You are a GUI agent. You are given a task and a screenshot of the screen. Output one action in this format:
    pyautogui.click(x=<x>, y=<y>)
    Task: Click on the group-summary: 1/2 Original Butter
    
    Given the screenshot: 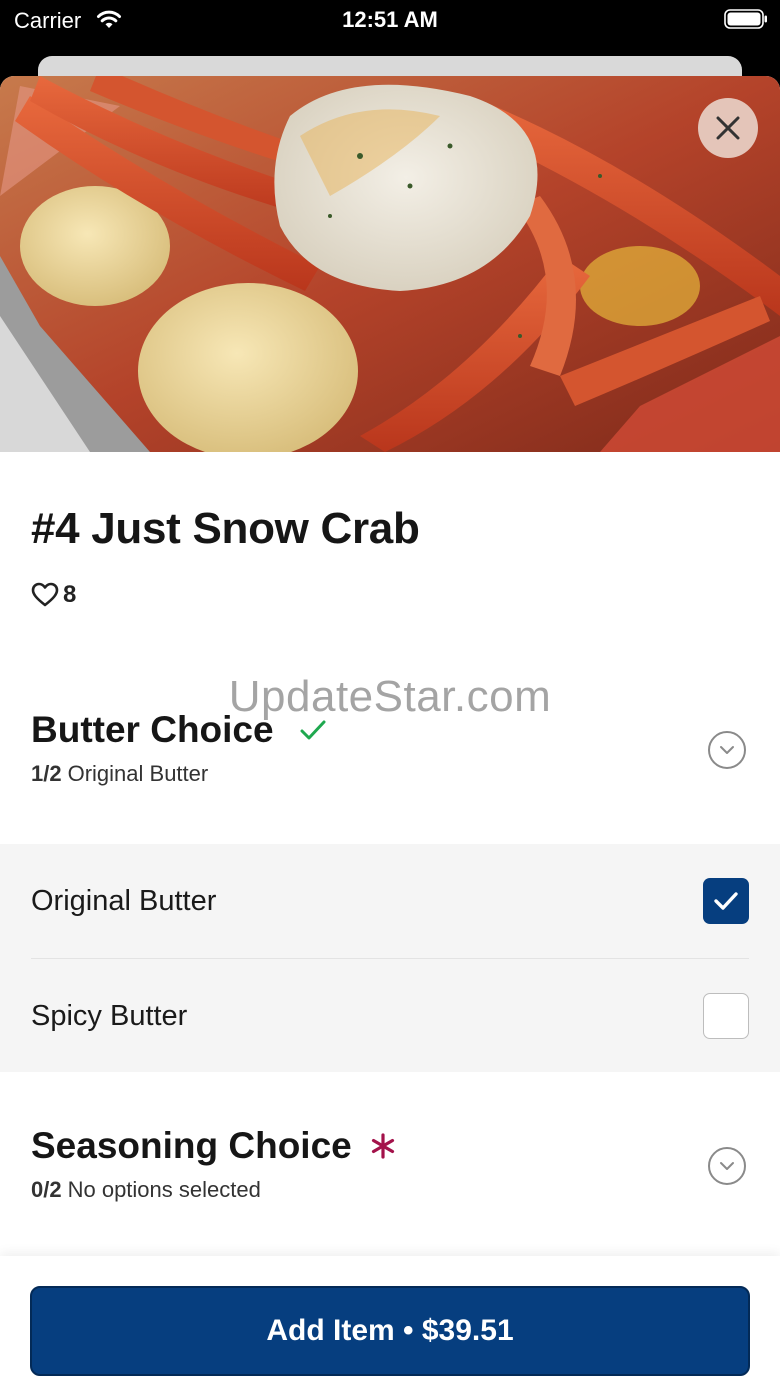 What is the action you would take?
    pyautogui.click(x=391, y=774)
    